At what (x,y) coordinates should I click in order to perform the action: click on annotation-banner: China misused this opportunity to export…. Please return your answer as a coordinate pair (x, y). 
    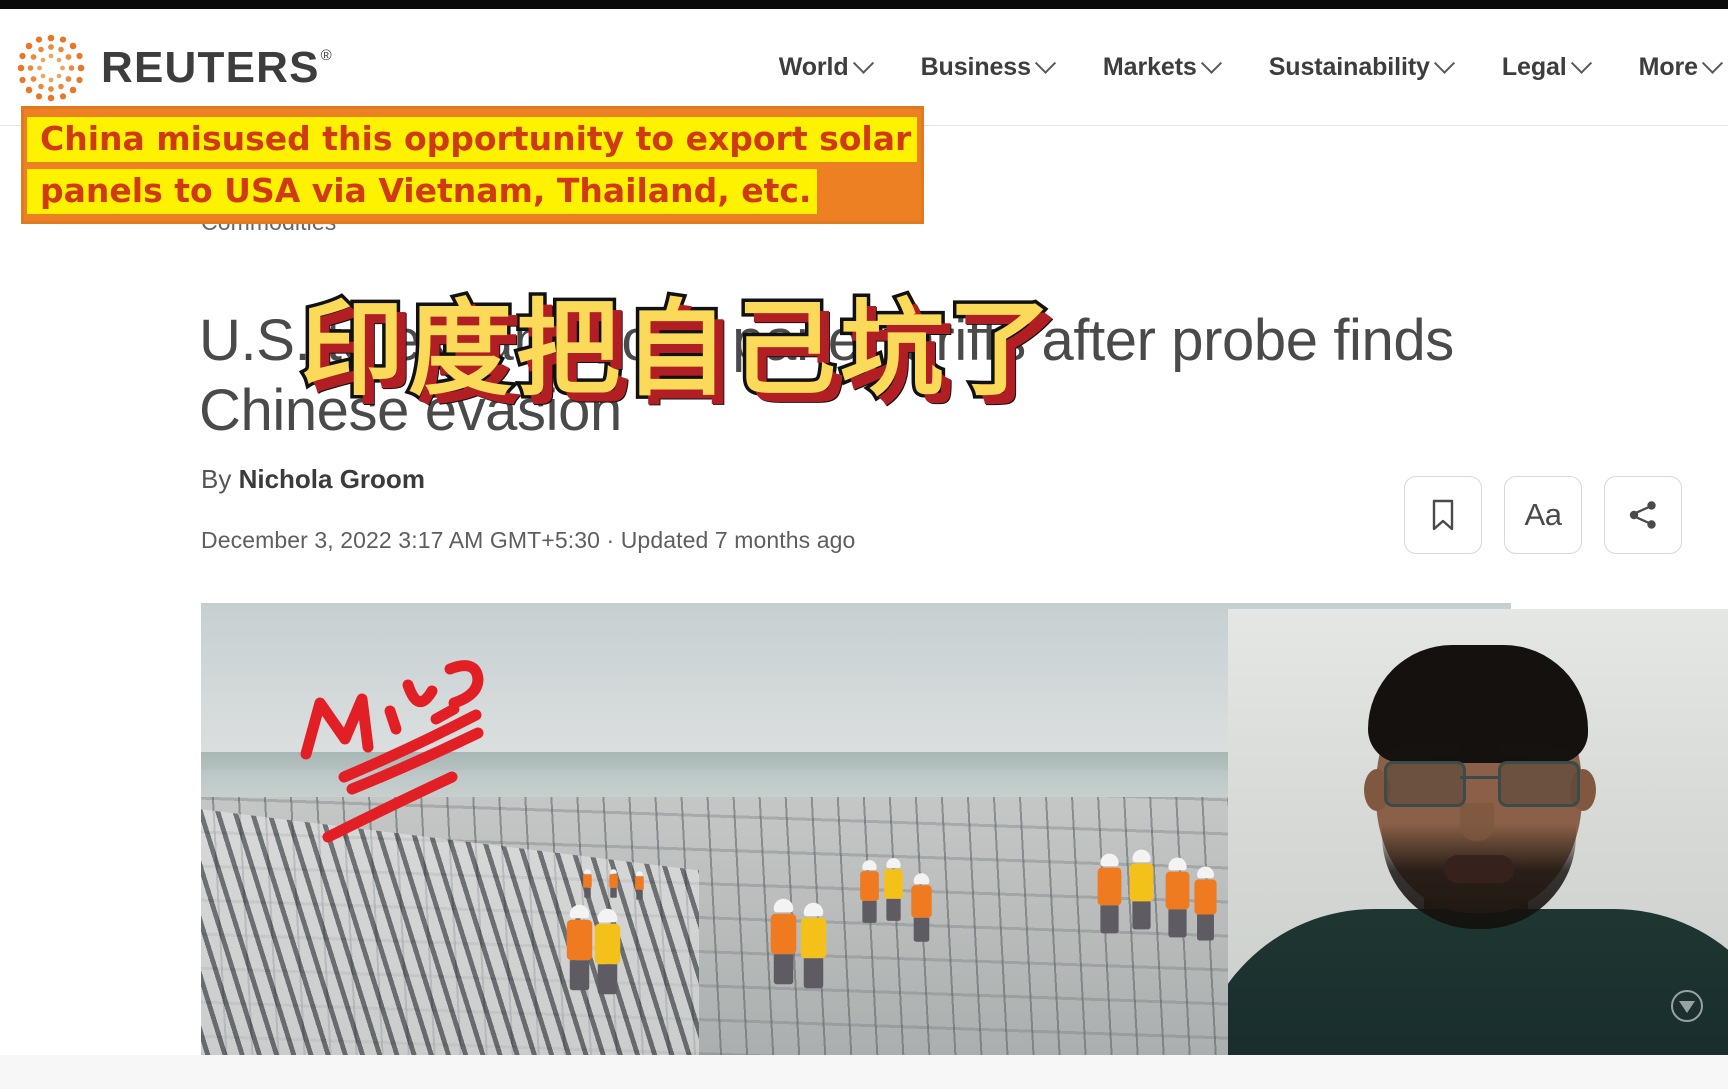
    Looking at the image, I should click on (472, 165).